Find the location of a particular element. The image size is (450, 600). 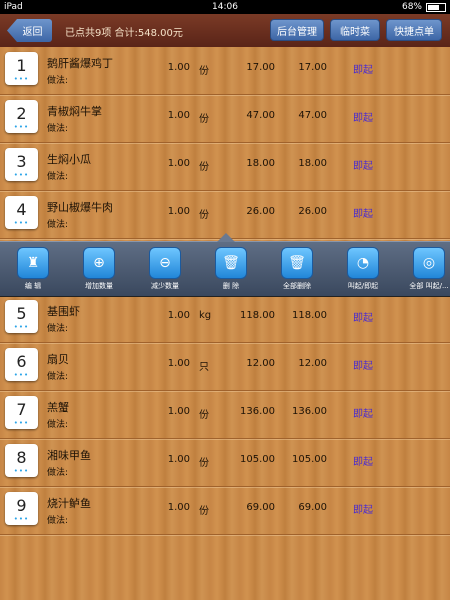

unit-price: 47.00 is located at coordinates (260, 115).